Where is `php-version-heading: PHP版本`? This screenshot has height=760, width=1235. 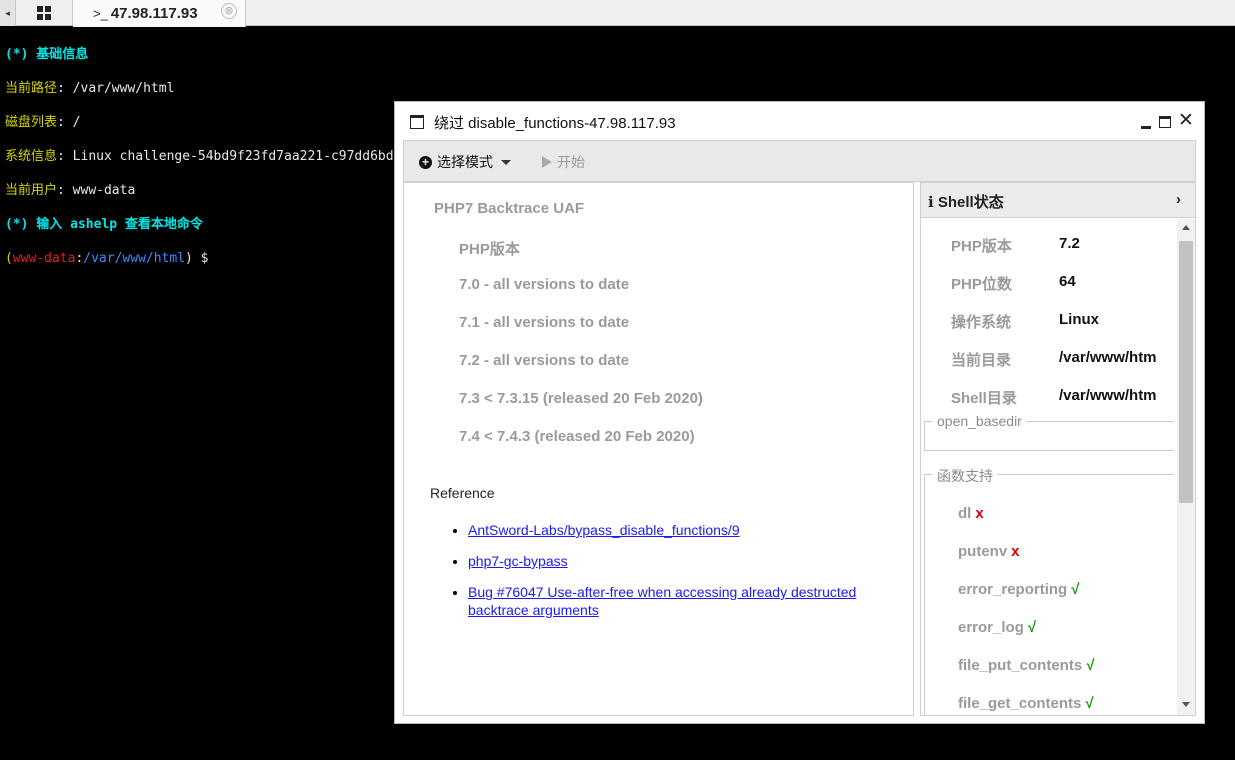 php-version-heading: PHP版本 is located at coordinates (489, 249).